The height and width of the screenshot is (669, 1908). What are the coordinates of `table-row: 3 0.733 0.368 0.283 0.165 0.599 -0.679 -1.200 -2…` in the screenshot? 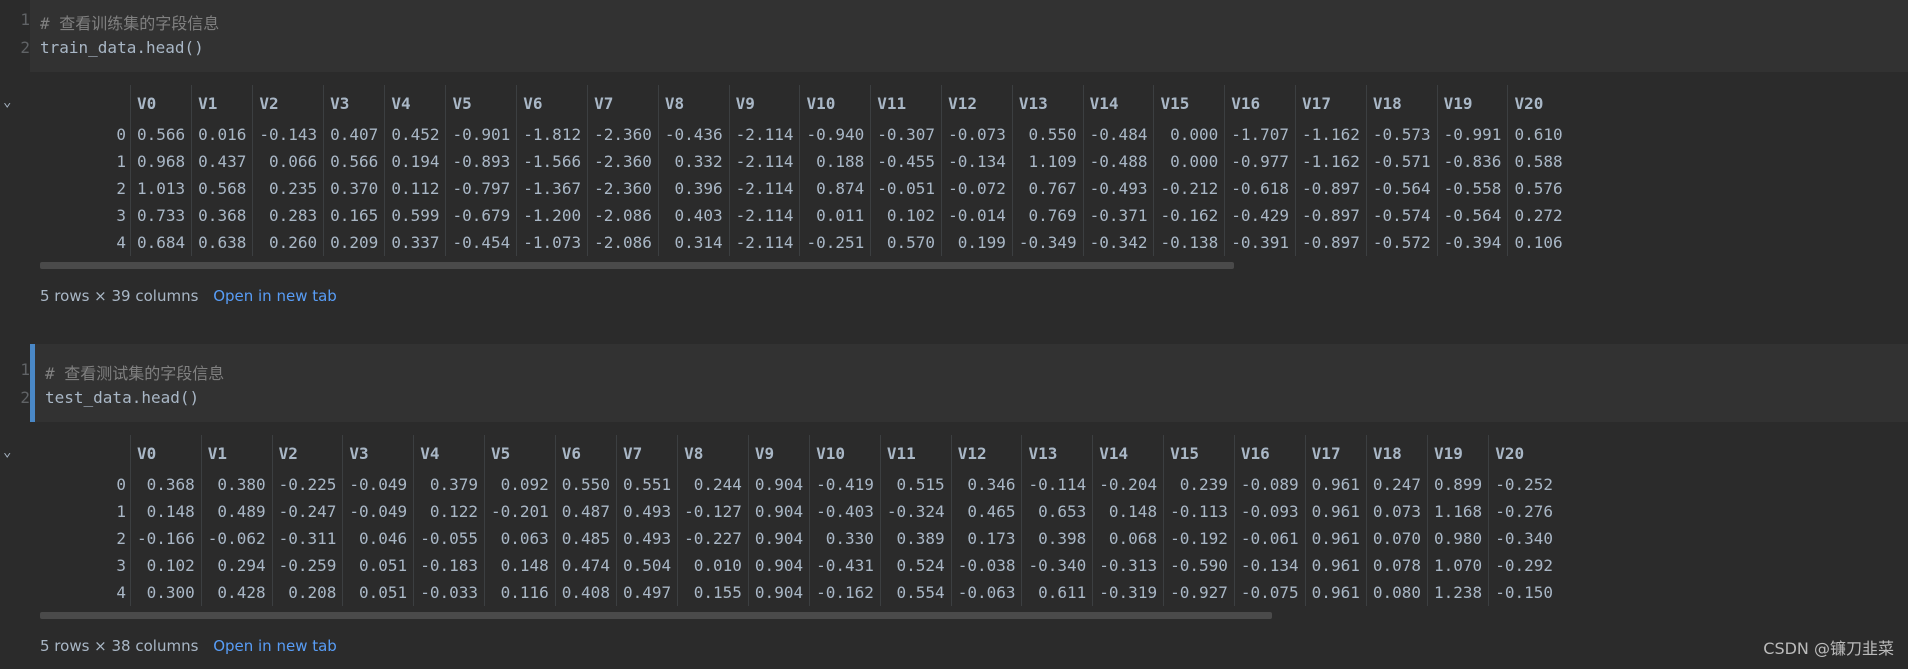 It's located at (804, 215).